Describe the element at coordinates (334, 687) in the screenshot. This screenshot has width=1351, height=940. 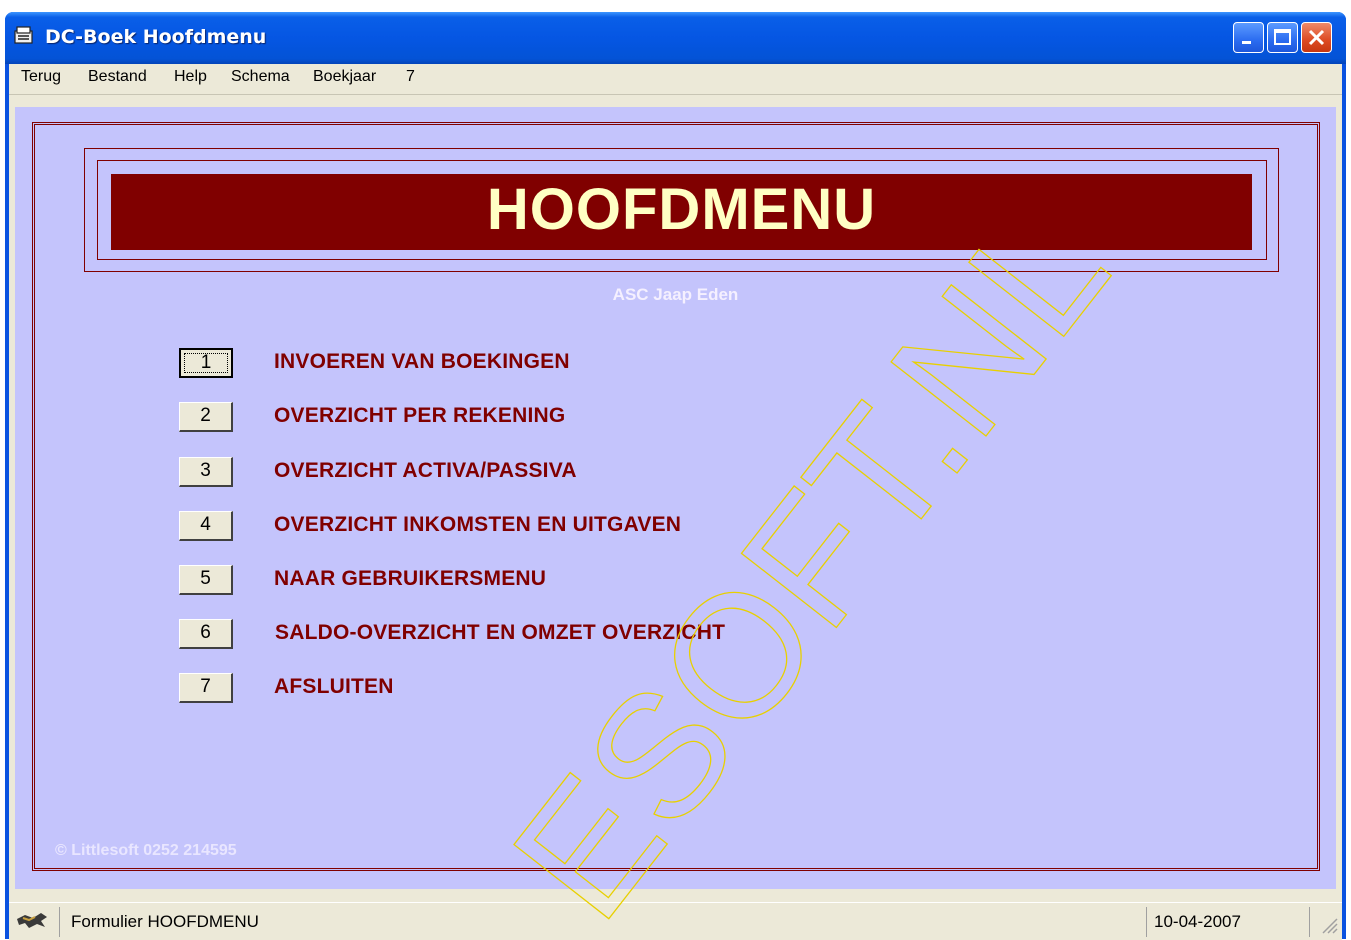
I see `menu-label-7: AFSLUITEN` at that location.